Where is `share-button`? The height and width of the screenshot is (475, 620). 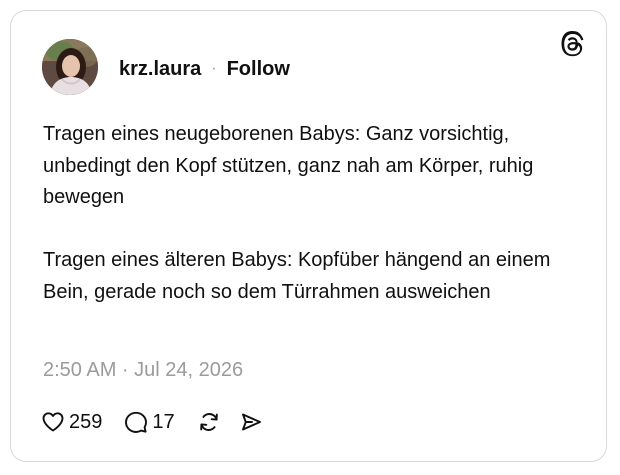 share-button is located at coordinates (251, 422).